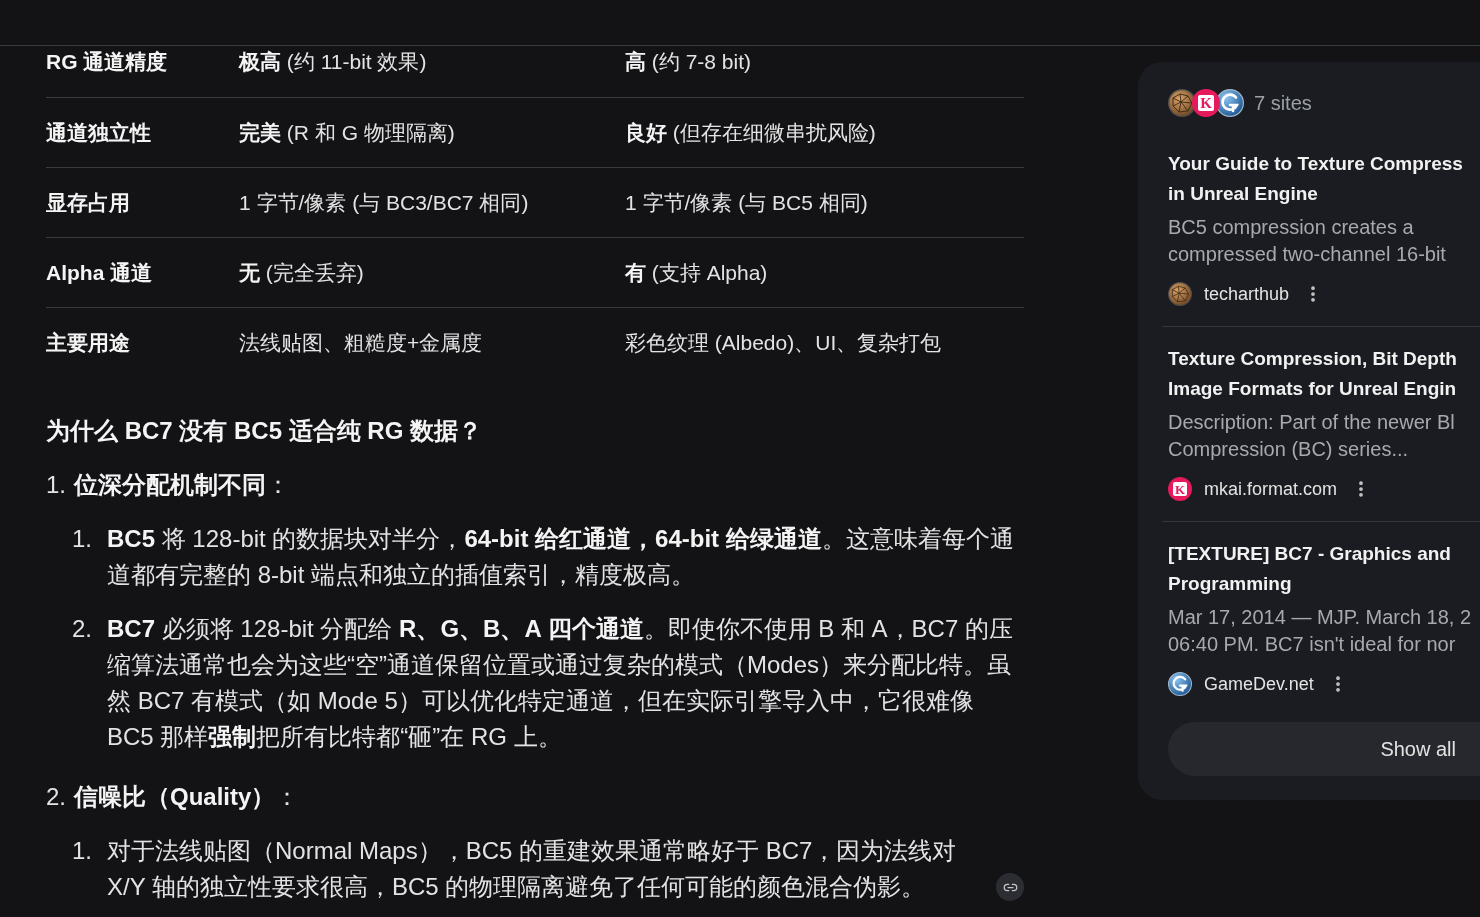 The height and width of the screenshot is (917, 1480). What do you see at coordinates (746, 203) in the screenshot?
I see `table-cell-text: 1 字节/像素 (与 BC5 相同)` at bounding box center [746, 203].